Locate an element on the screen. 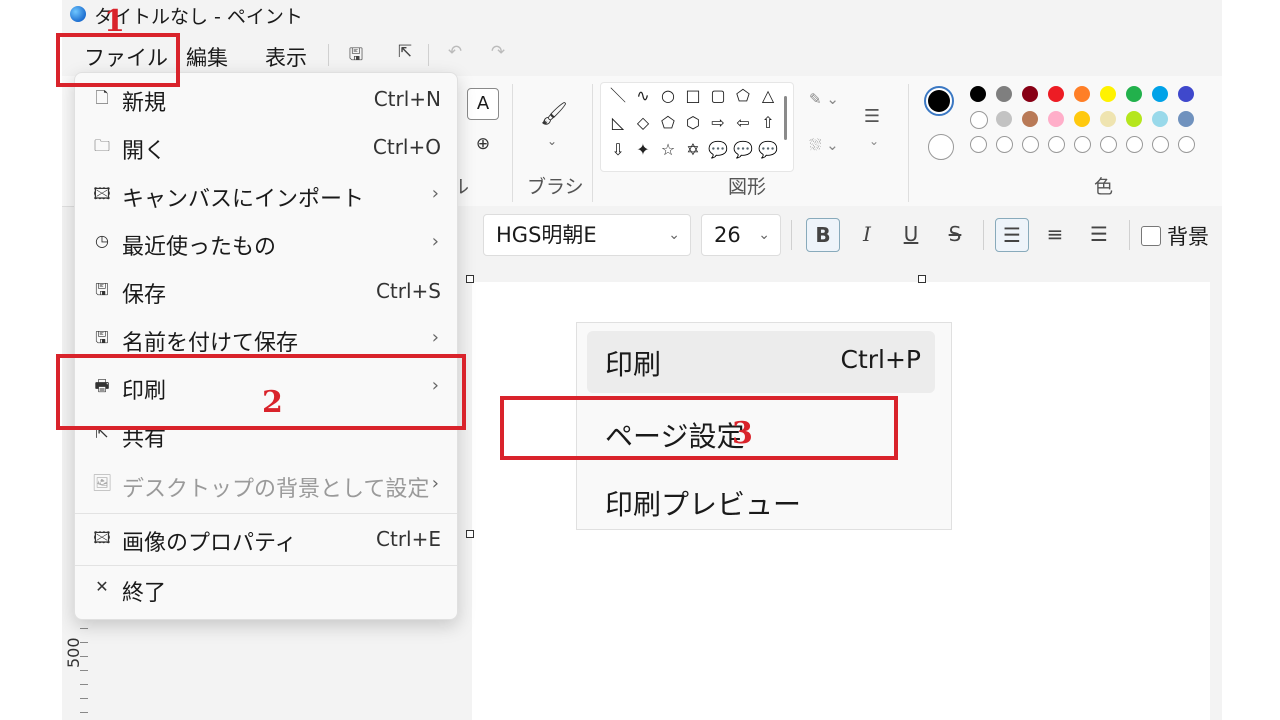  primary-color-selector is located at coordinates (939, 101).